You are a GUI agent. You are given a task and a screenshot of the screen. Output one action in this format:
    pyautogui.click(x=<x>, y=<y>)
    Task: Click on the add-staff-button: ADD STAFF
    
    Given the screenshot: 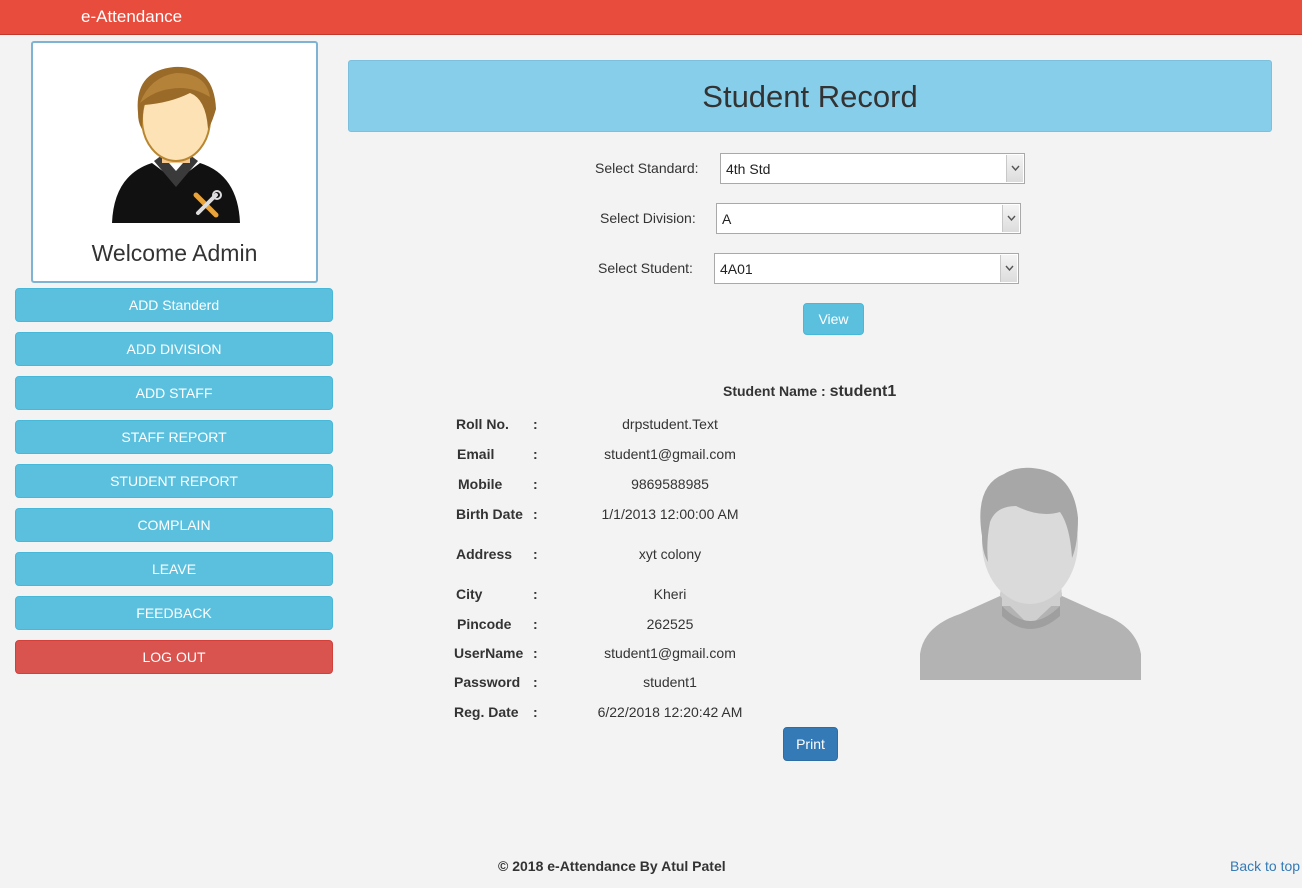 What is the action you would take?
    pyautogui.click(x=174, y=393)
    